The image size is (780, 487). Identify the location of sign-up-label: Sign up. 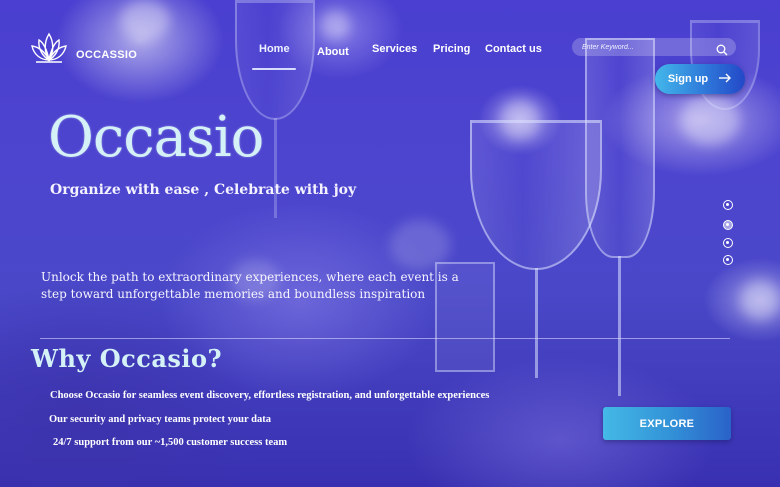
(688, 79).